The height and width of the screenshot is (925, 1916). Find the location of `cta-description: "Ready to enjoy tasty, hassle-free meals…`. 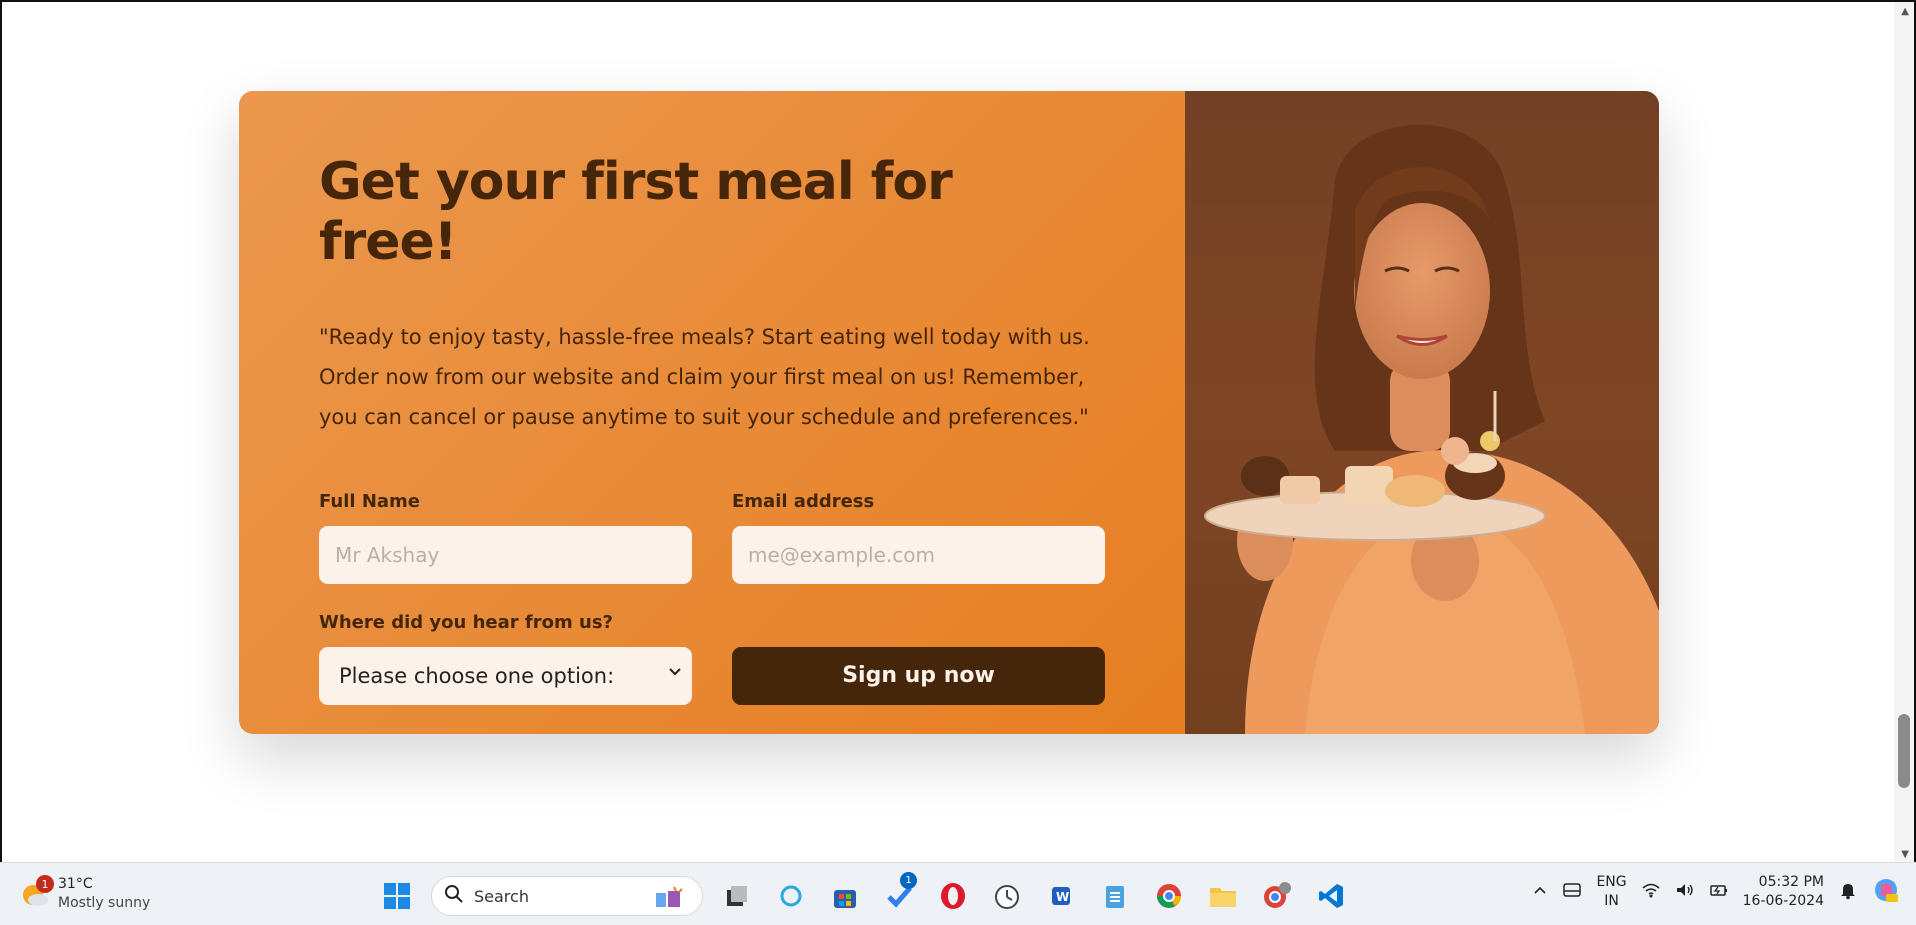

cta-description: "Ready to enjoy tasty, hassle-free meals… is located at coordinates (704, 376).